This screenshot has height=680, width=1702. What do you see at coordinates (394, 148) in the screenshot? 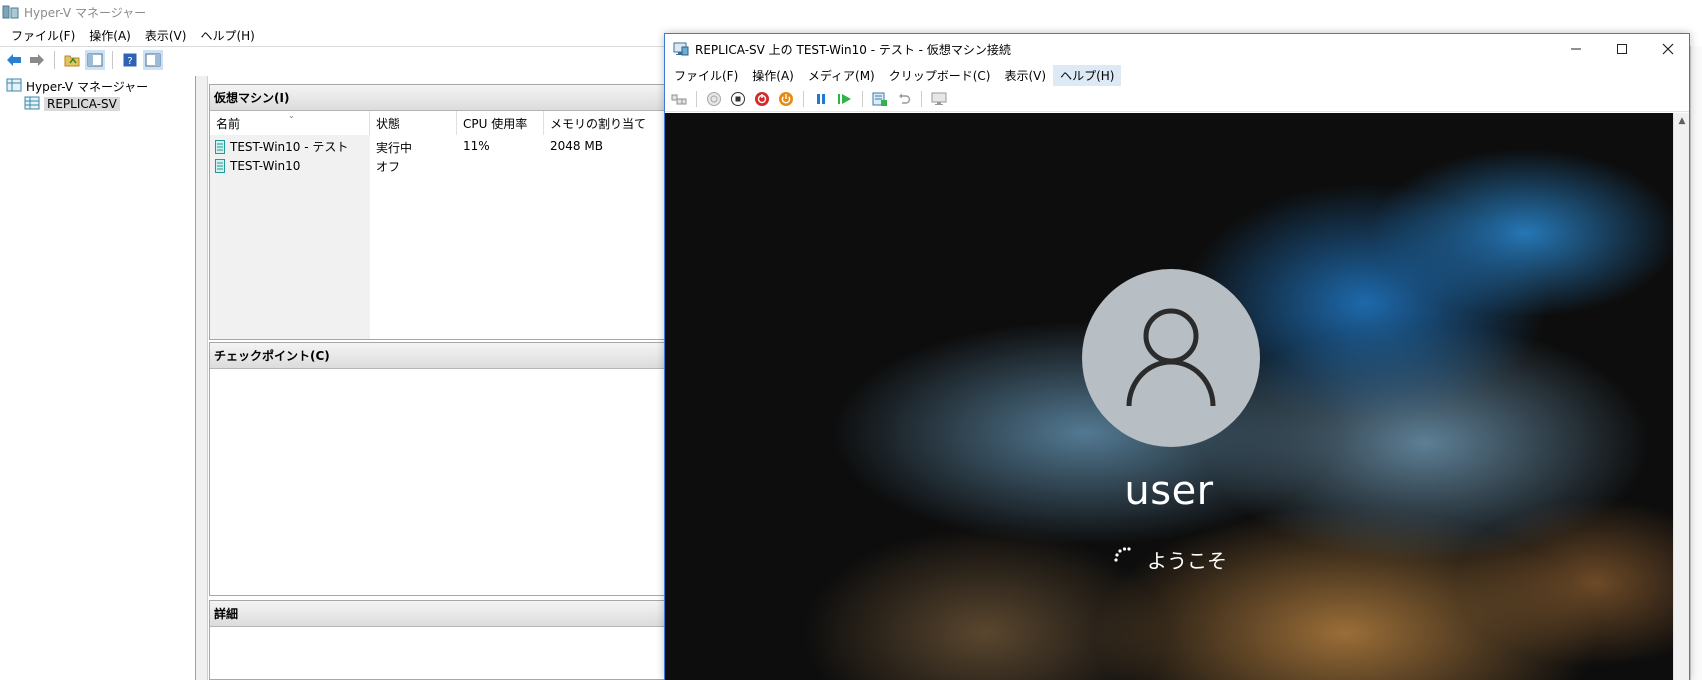
I see `vm-state: 実行中` at bounding box center [394, 148].